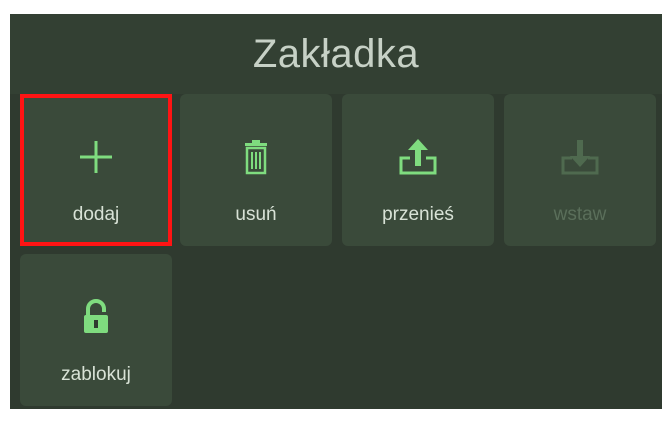 The width and height of the screenshot is (662, 421). I want to click on add-button: dodaj, so click(96, 170).